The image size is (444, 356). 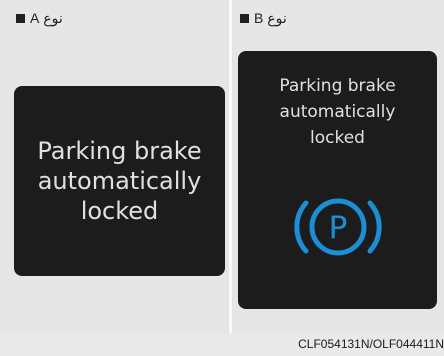 I want to click on type-a-message-line: automatically, so click(x=119, y=181).